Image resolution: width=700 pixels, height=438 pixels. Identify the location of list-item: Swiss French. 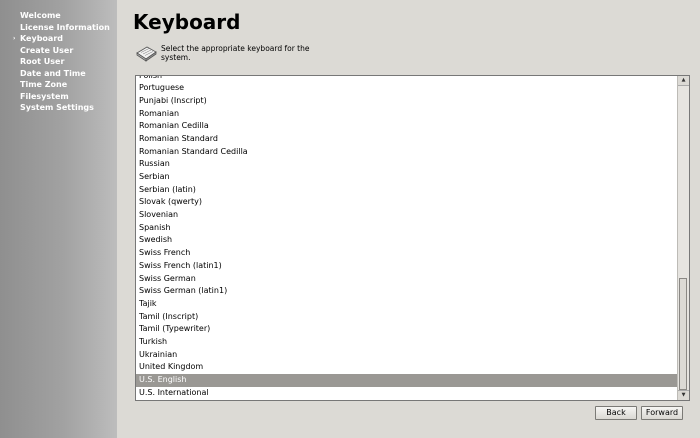
(406, 253).